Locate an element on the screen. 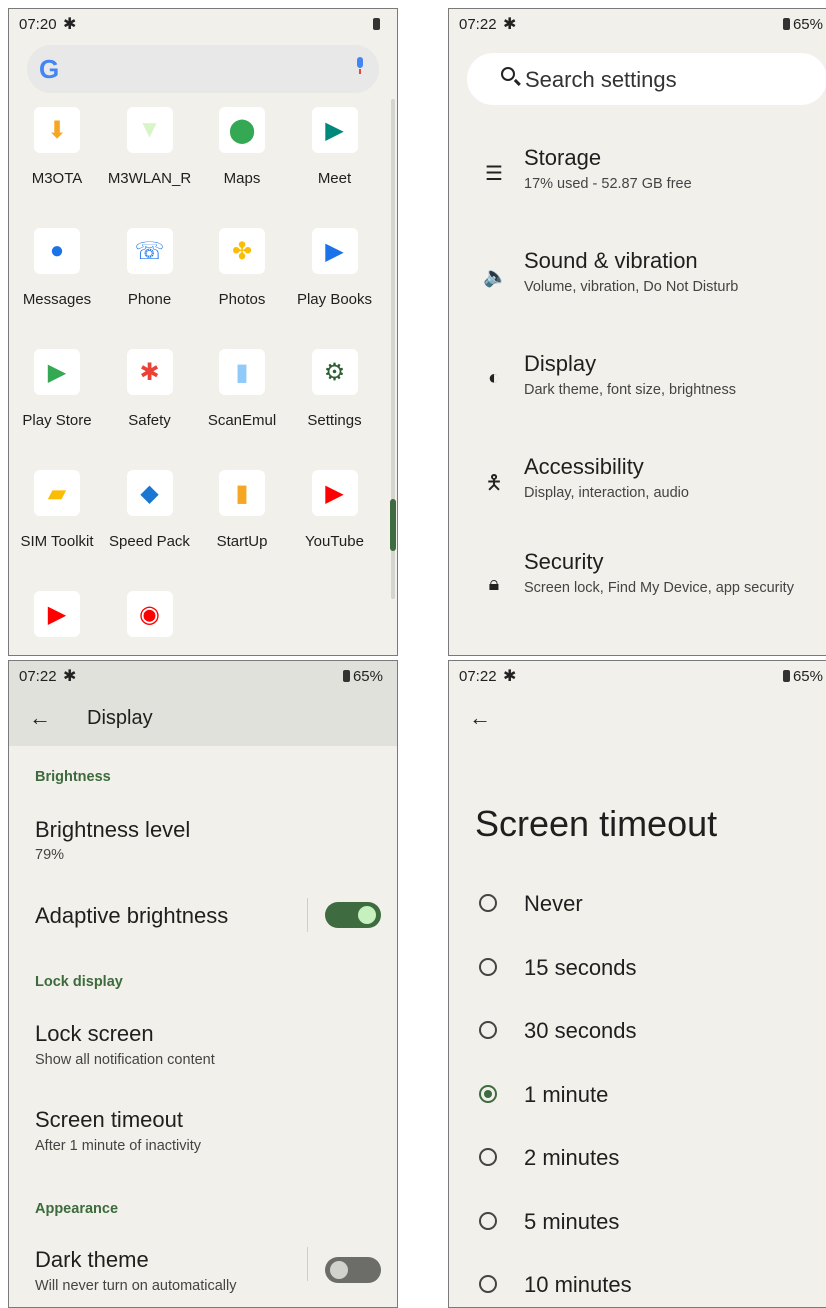 The width and height of the screenshot is (826, 1308). speed-box-icon: ◆ is located at coordinates (149, 493).